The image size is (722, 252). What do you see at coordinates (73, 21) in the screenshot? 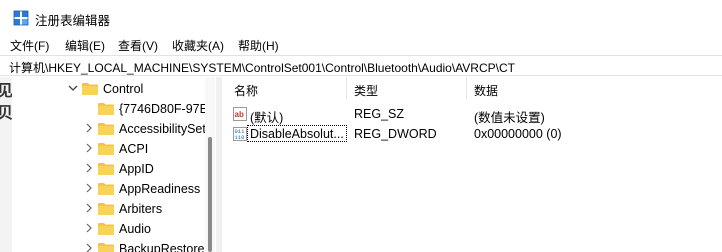
I see `window-title: 注册表编辑器` at bounding box center [73, 21].